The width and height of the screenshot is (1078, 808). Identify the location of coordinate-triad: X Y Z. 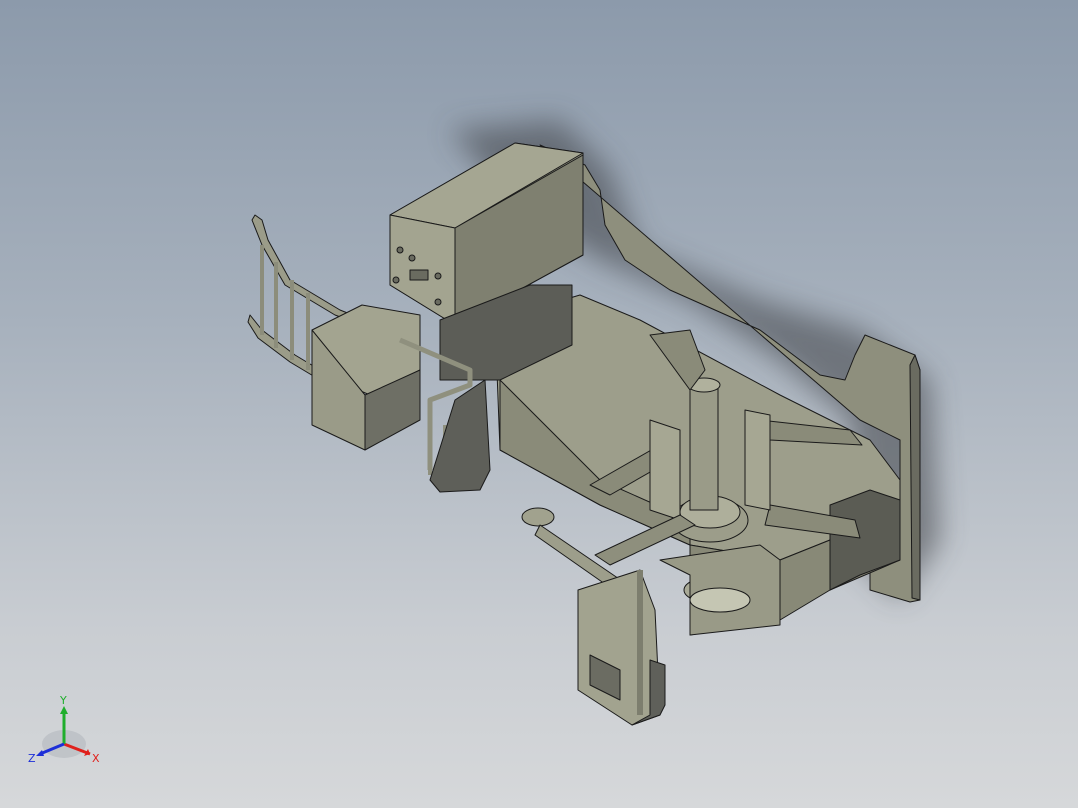
(64, 729).